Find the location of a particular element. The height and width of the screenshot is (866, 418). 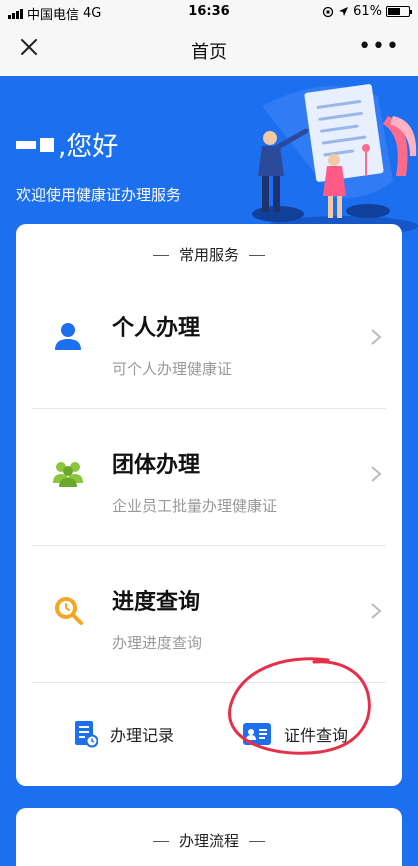

record-button: 办理记录 is located at coordinates (124, 734).